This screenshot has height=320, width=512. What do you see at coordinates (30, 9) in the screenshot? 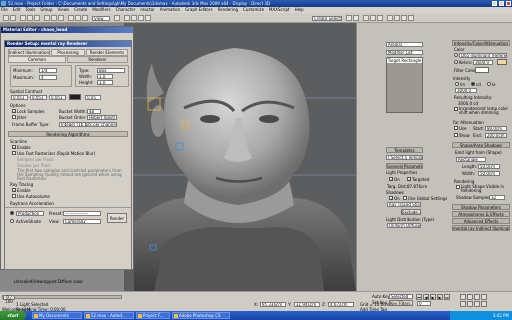
I see `menu-tools: Tools` at bounding box center [30, 9].